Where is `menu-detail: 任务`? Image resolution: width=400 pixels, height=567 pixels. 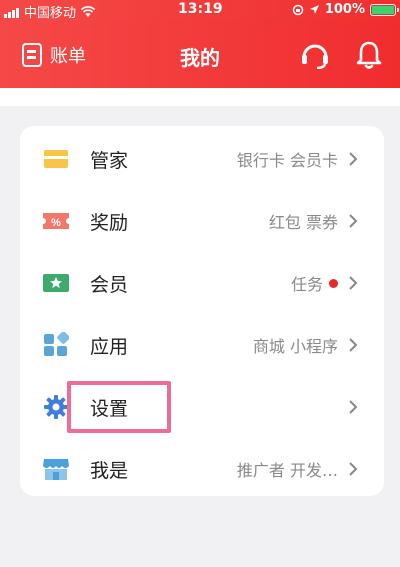 menu-detail: 任务 is located at coordinates (306, 284).